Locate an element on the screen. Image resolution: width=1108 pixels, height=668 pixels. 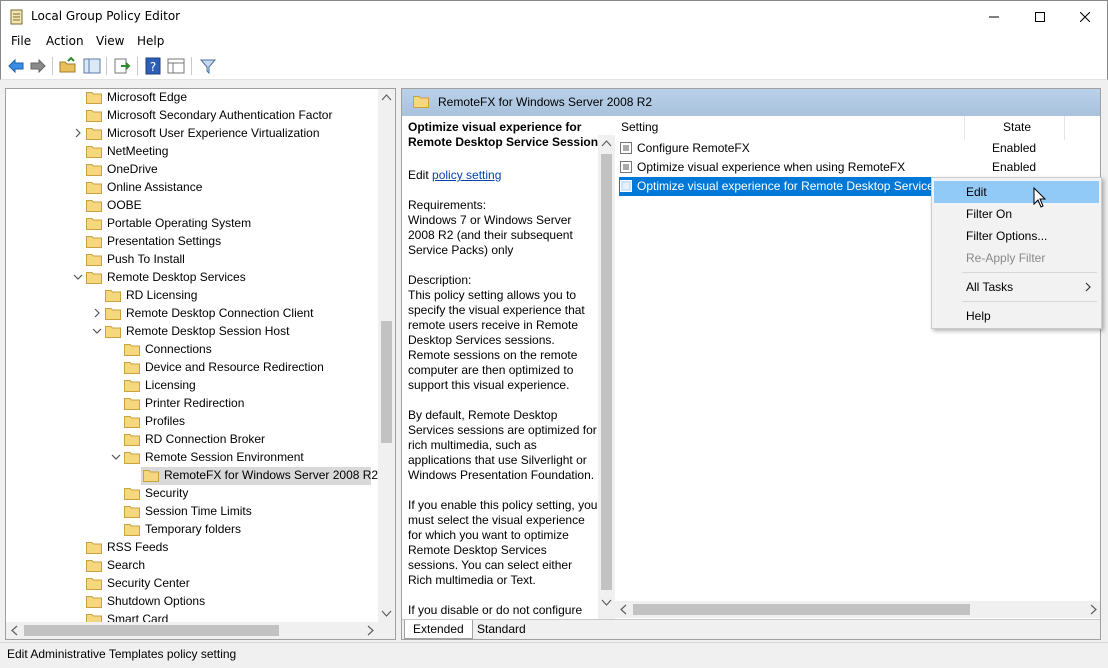
tree-item: OneDrive is located at coordinates (192, 170).